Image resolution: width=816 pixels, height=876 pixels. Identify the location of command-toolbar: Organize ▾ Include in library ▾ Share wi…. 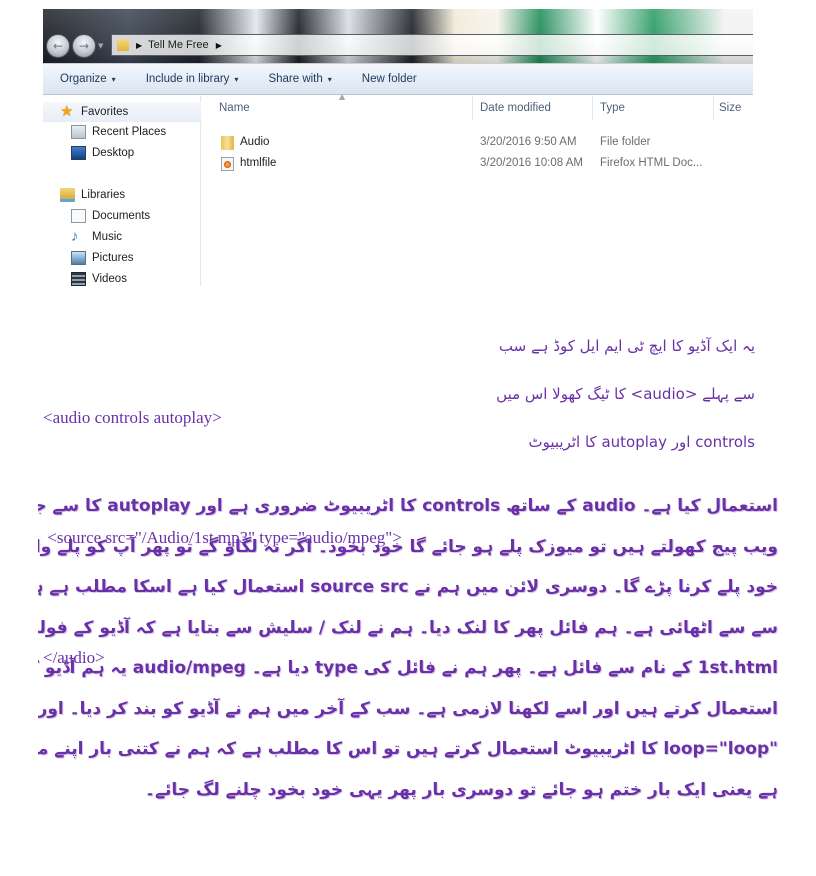
(398, 79).